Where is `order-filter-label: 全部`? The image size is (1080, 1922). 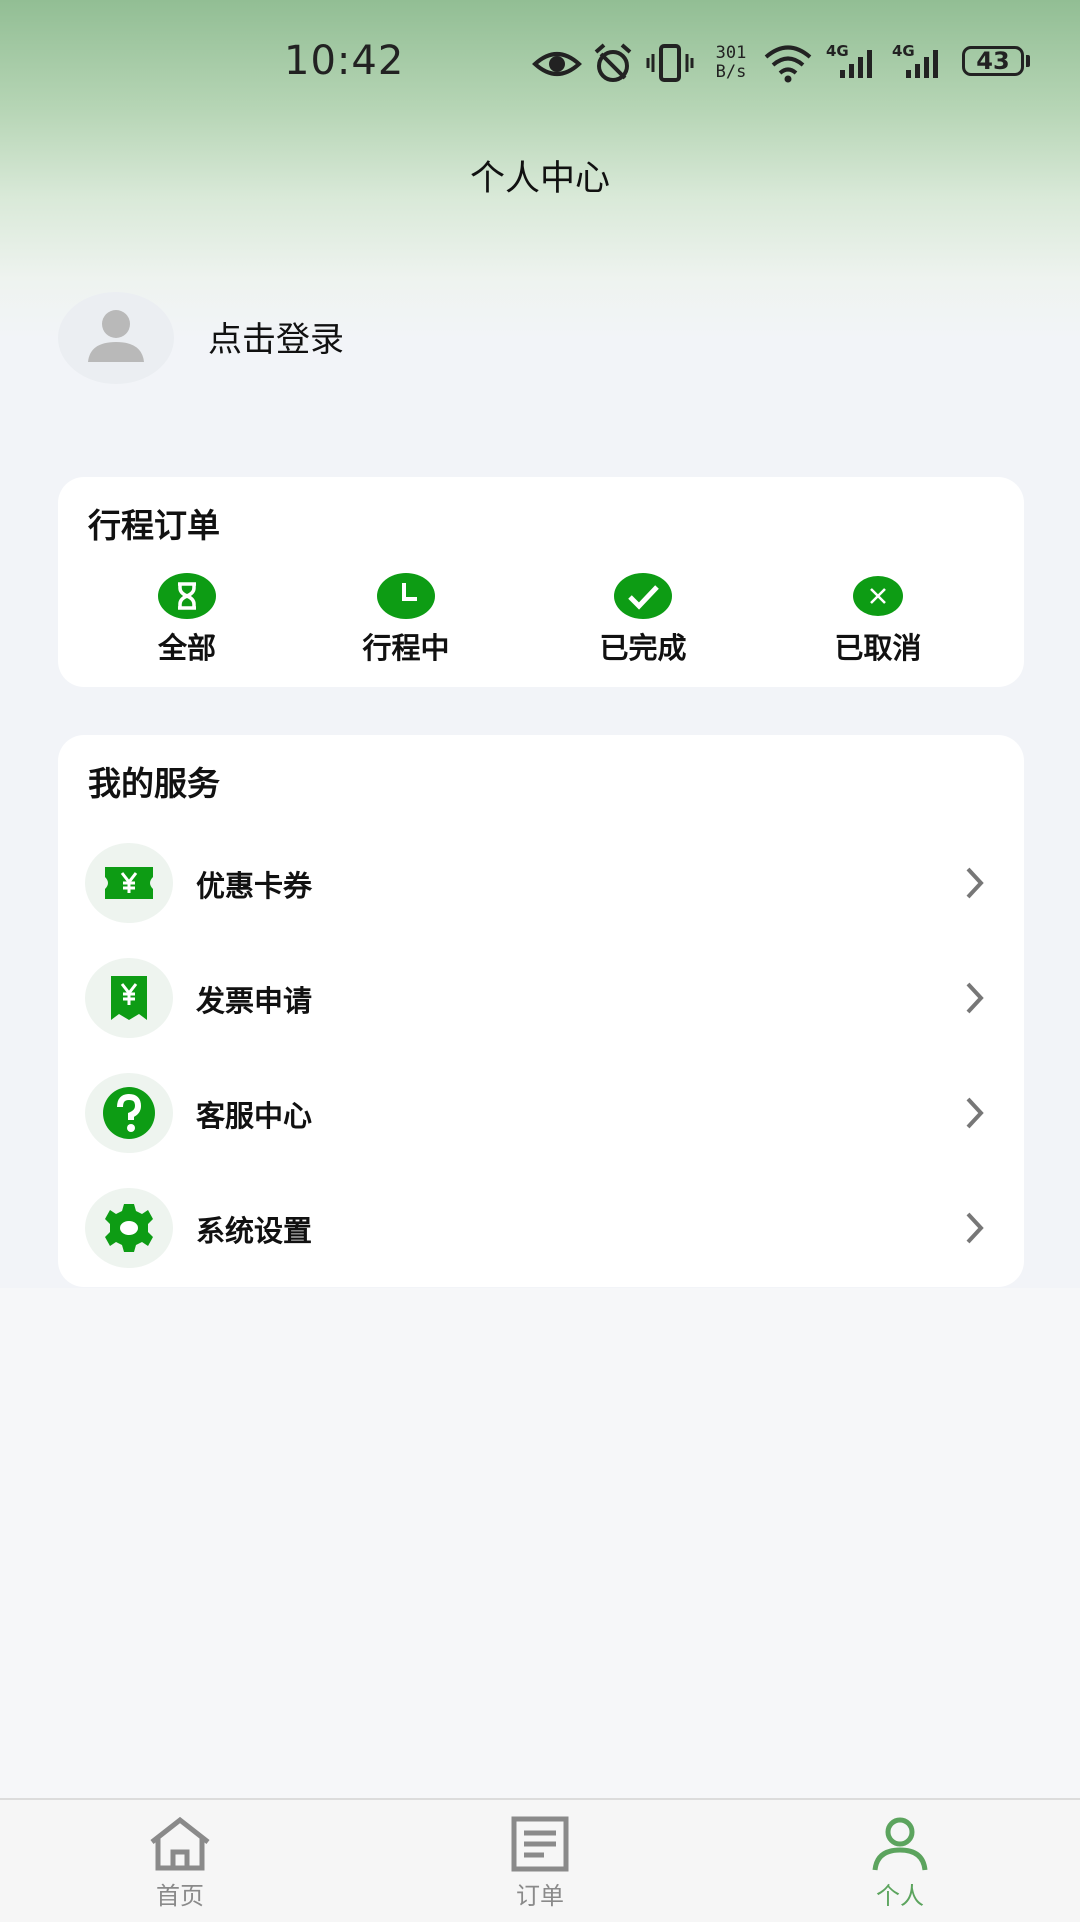 order-filter-label: 全部 is located at coordinates (186, 648).